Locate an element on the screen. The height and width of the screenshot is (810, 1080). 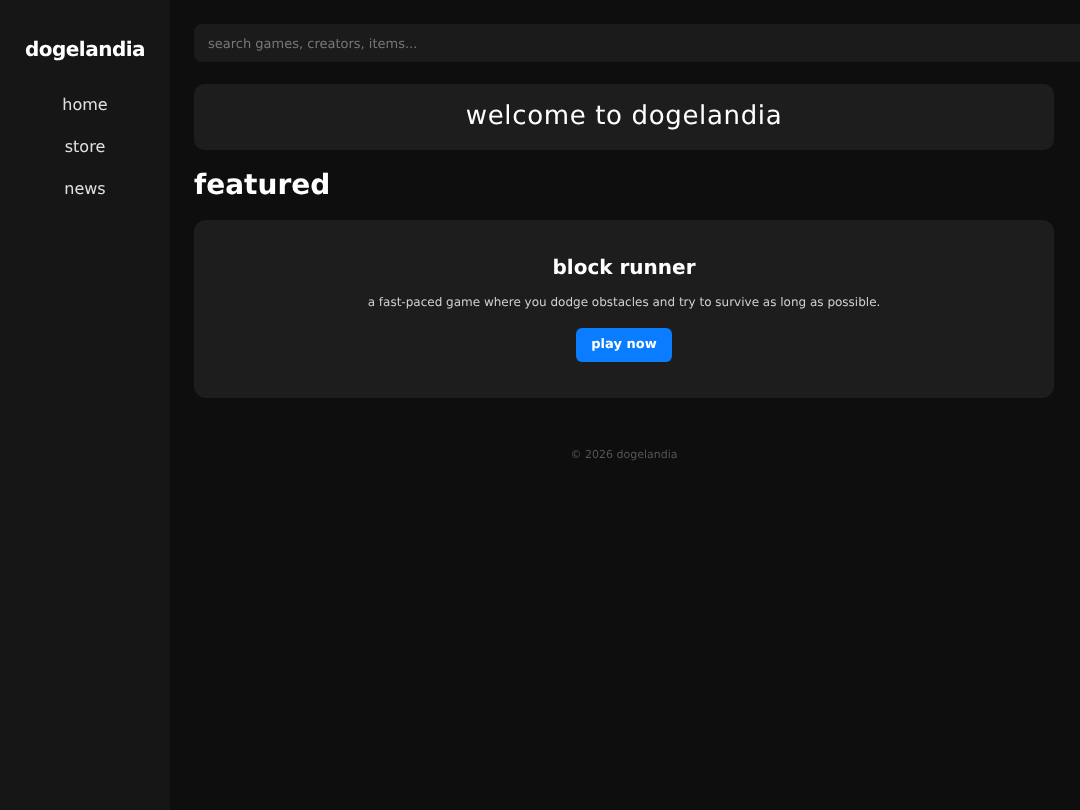
section-heading: featured is located at coordinates (263, 186).